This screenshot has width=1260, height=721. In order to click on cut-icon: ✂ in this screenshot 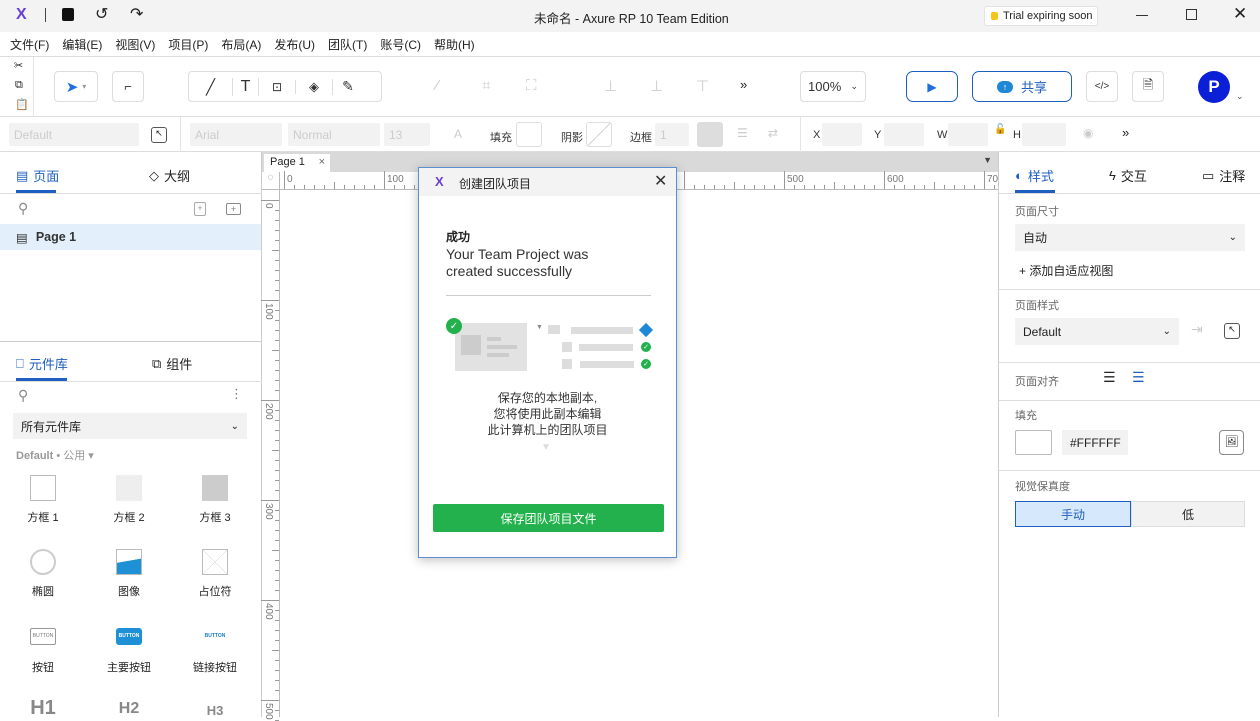, I will do `click(18, 65)`.